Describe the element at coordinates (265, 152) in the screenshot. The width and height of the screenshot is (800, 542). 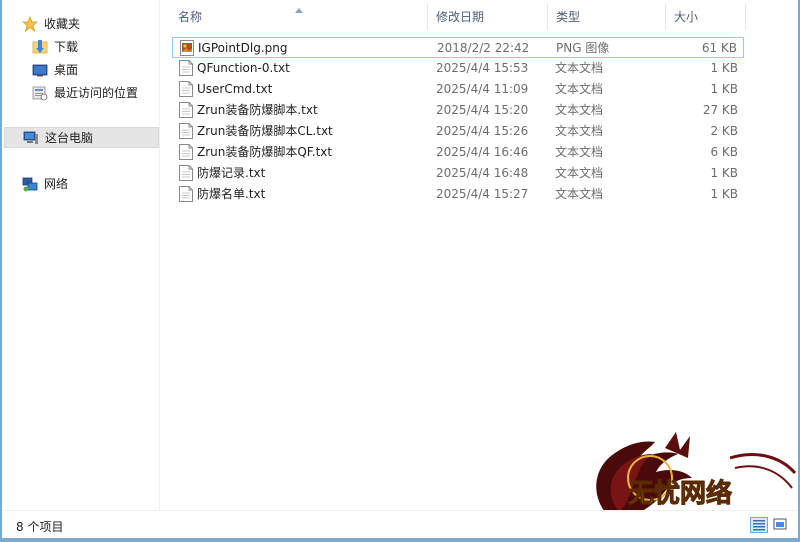
I see `file-name: Zrun装备防爆脚本QF.txt` at that location.